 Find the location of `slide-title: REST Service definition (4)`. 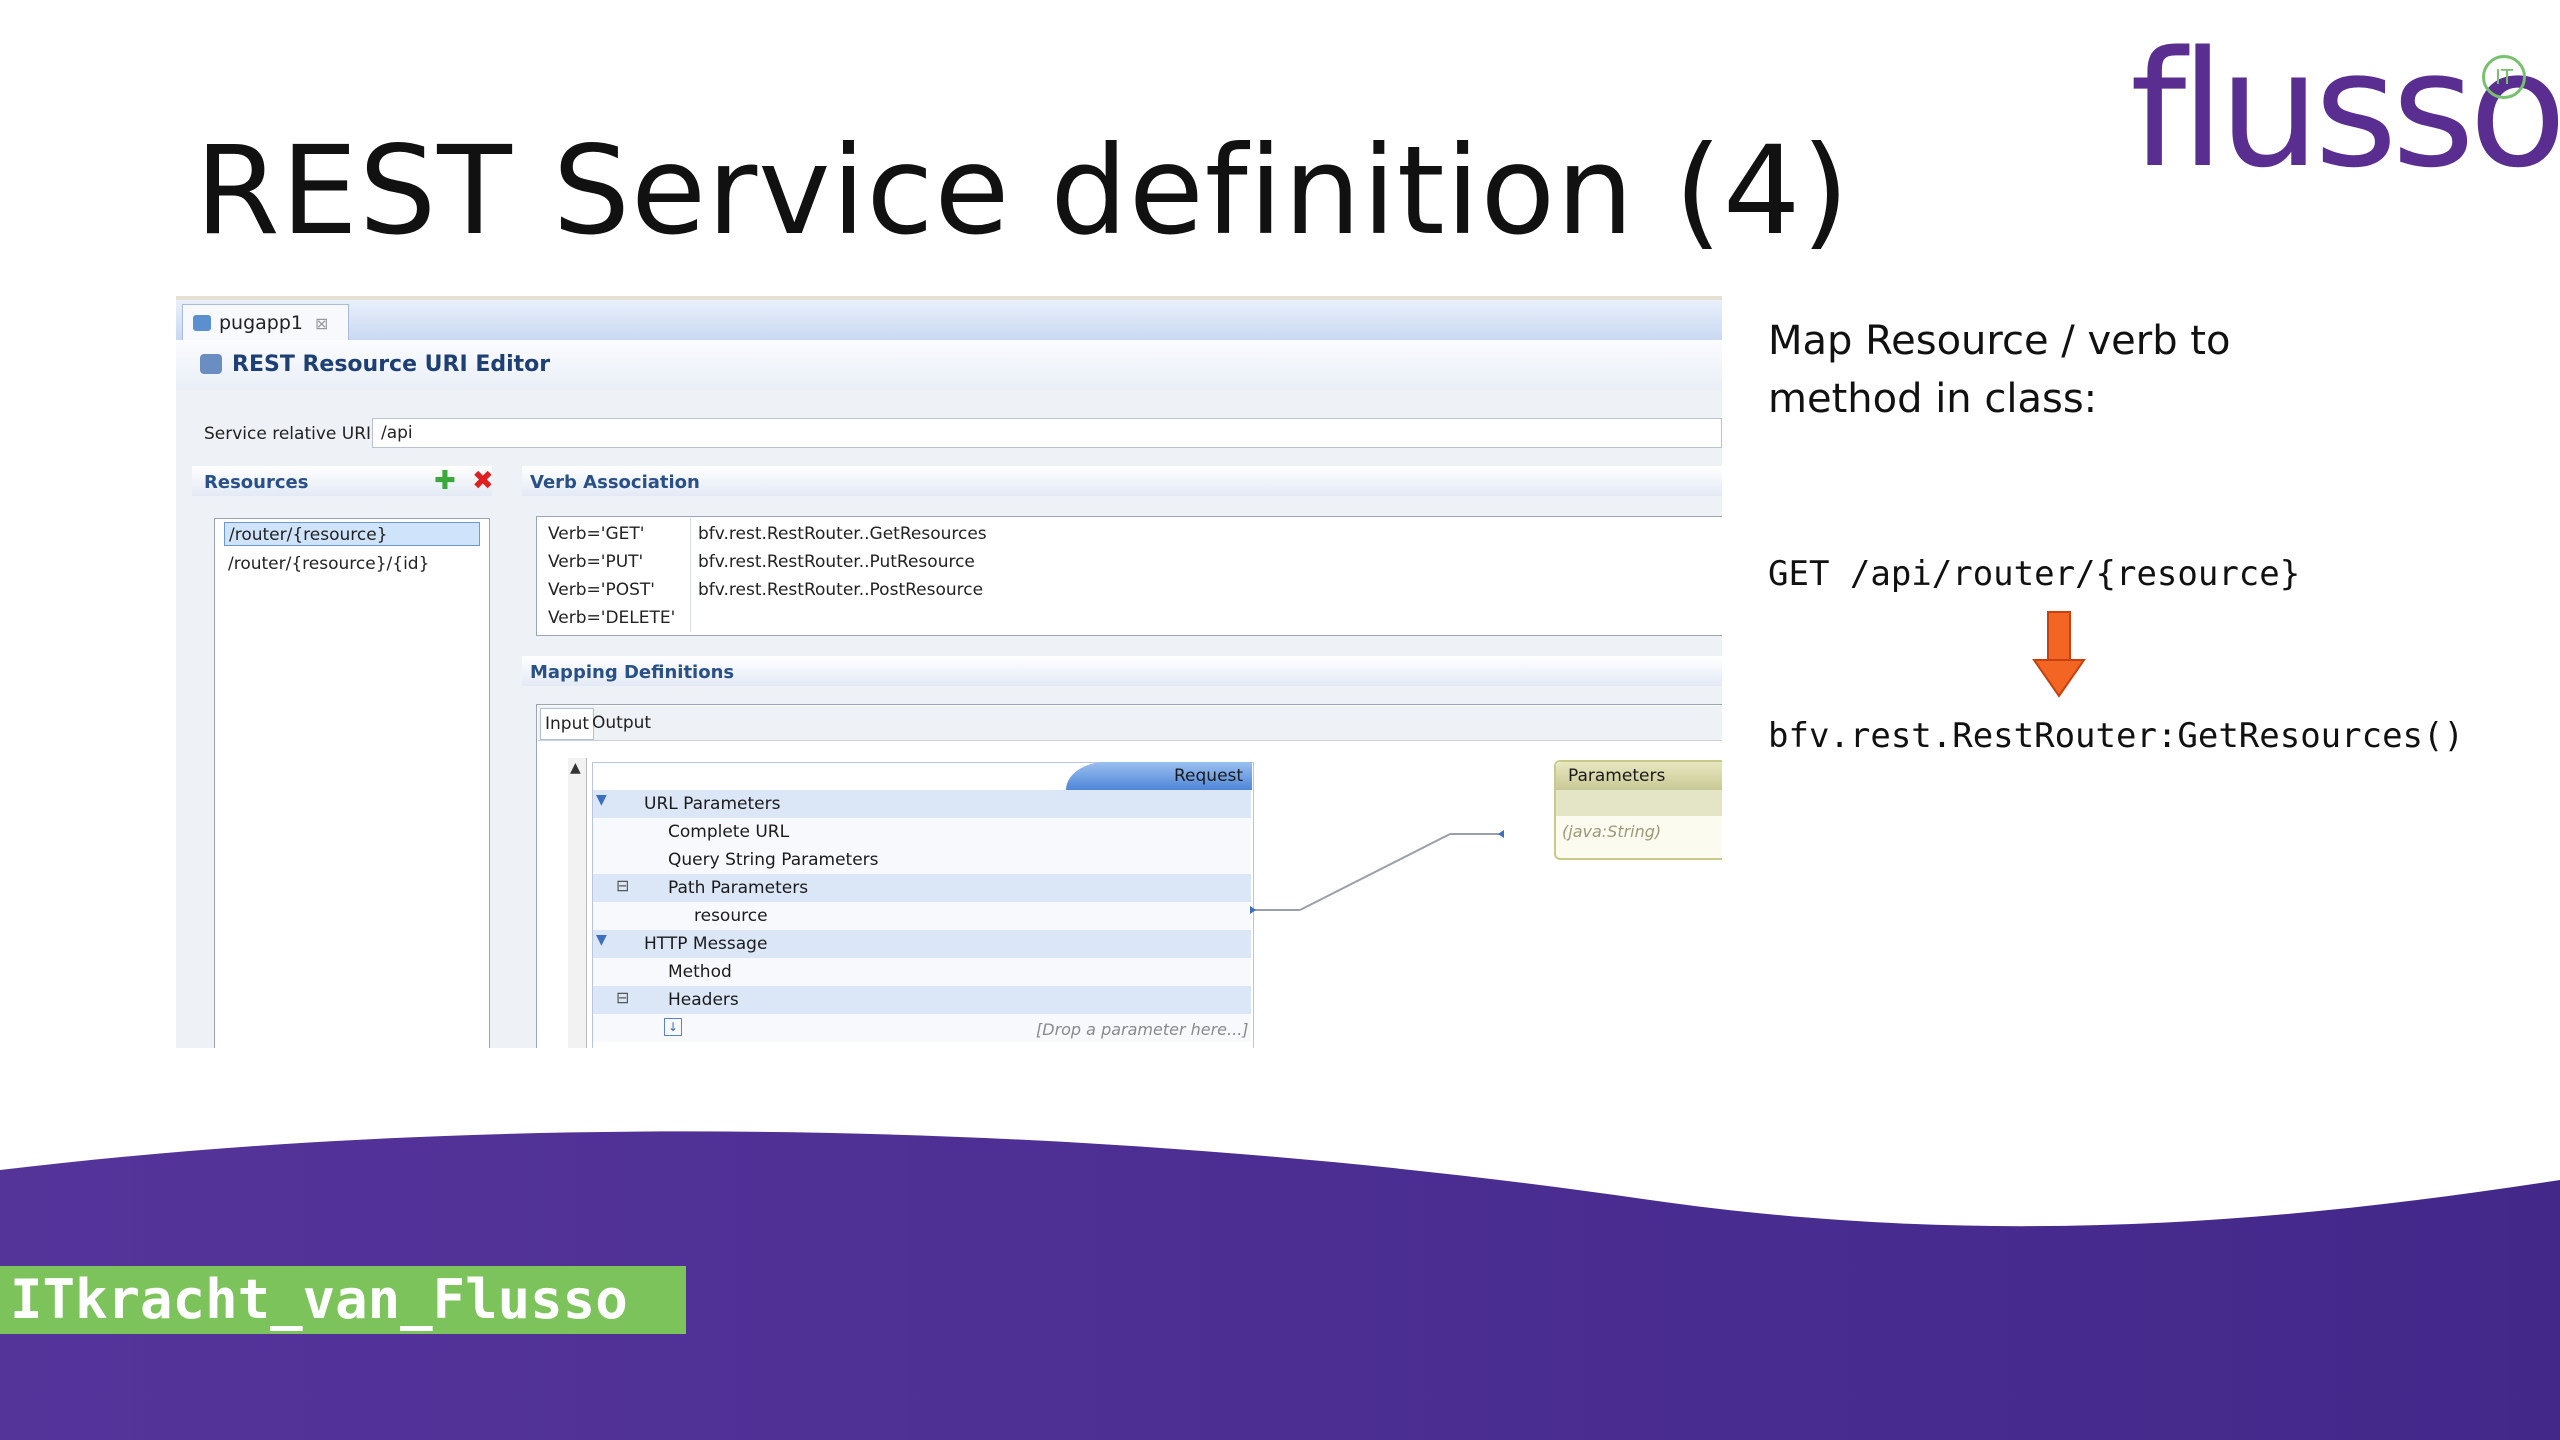

slide-title: REST Service definition (4) is located at coordinates (1023, 191).